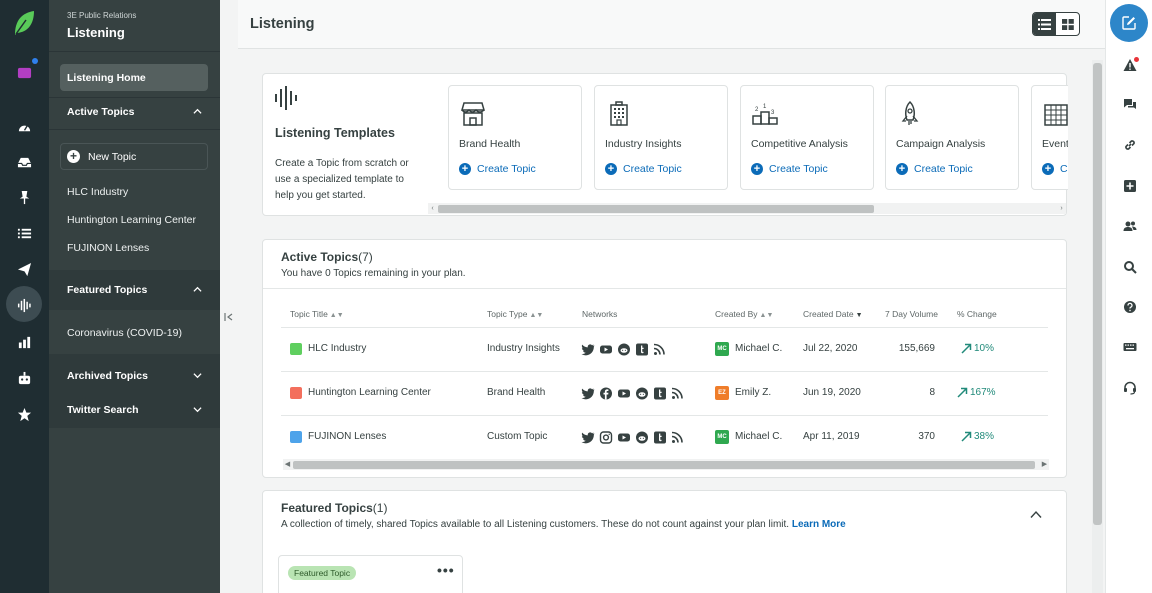 The height and width of the screenshot is (593, 1152). I want to click on messages-button, so click(1129, 105).